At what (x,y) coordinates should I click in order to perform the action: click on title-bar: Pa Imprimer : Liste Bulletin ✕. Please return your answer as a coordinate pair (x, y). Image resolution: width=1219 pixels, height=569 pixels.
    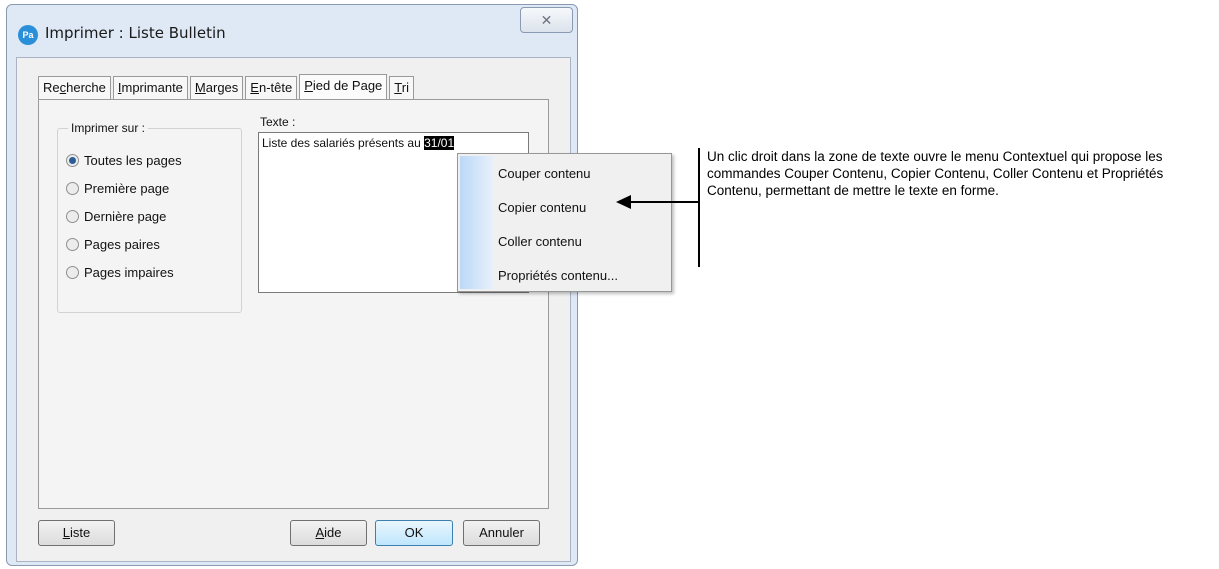
    Looking at the image, I should click on (292, 31).